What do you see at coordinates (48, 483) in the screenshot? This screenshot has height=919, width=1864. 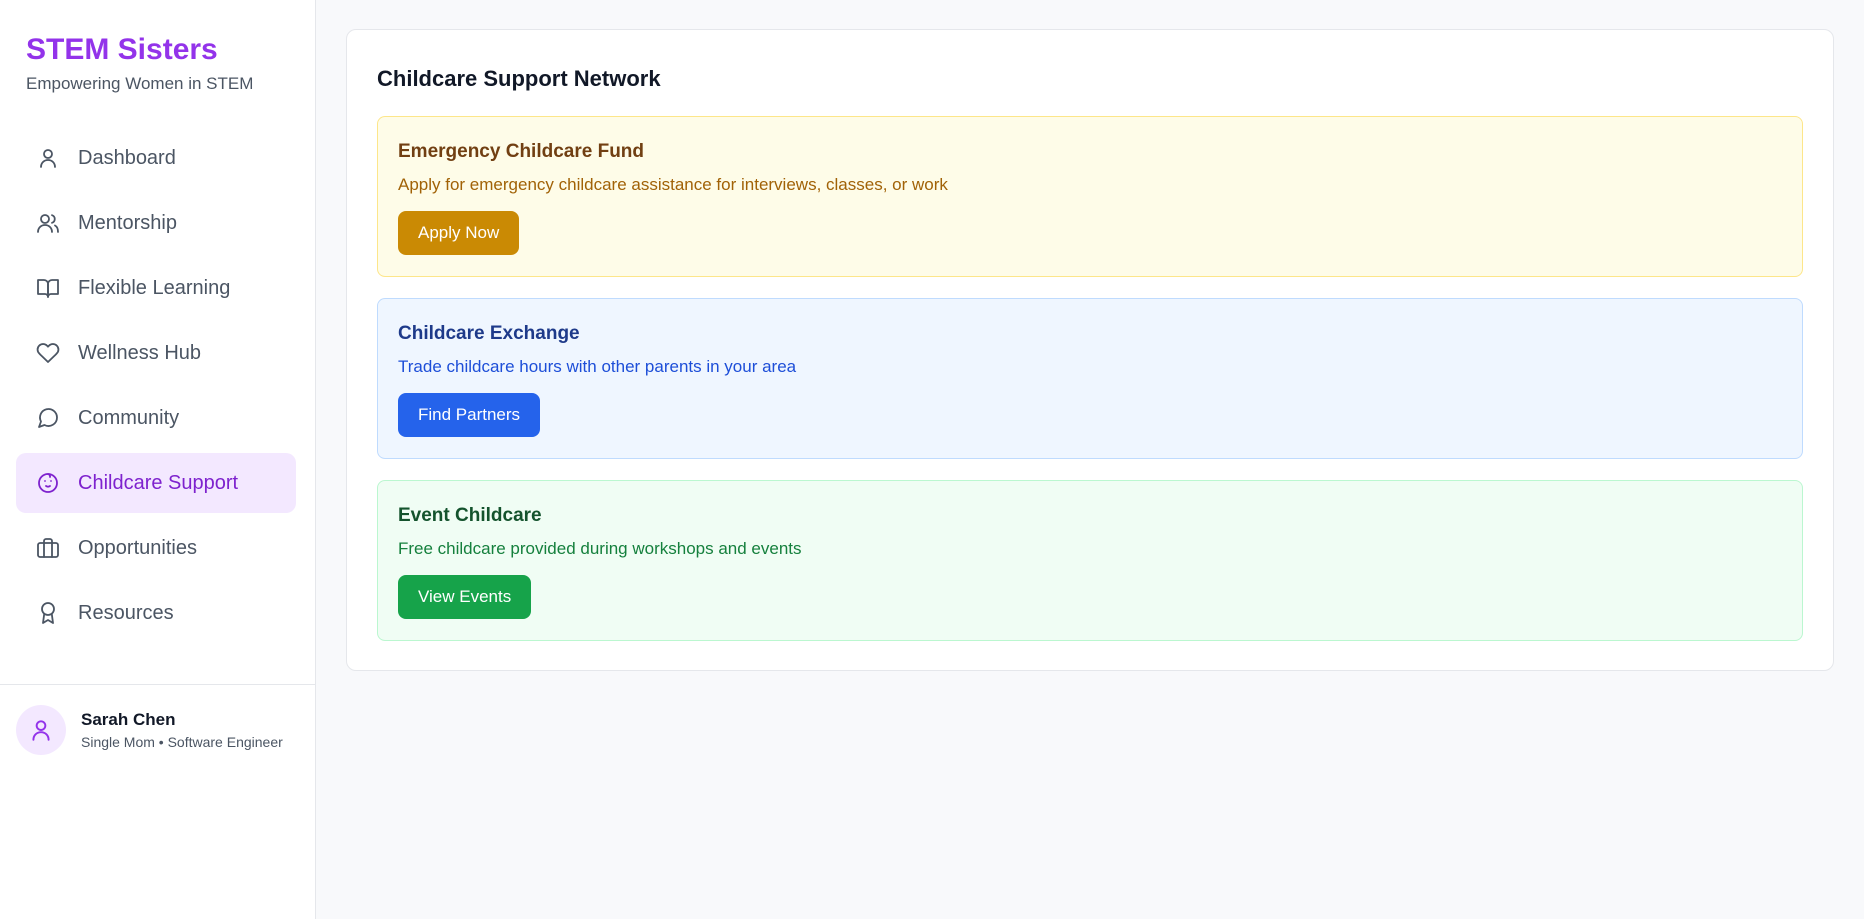 I see `baby-icon` at bounding box center [48, 483].